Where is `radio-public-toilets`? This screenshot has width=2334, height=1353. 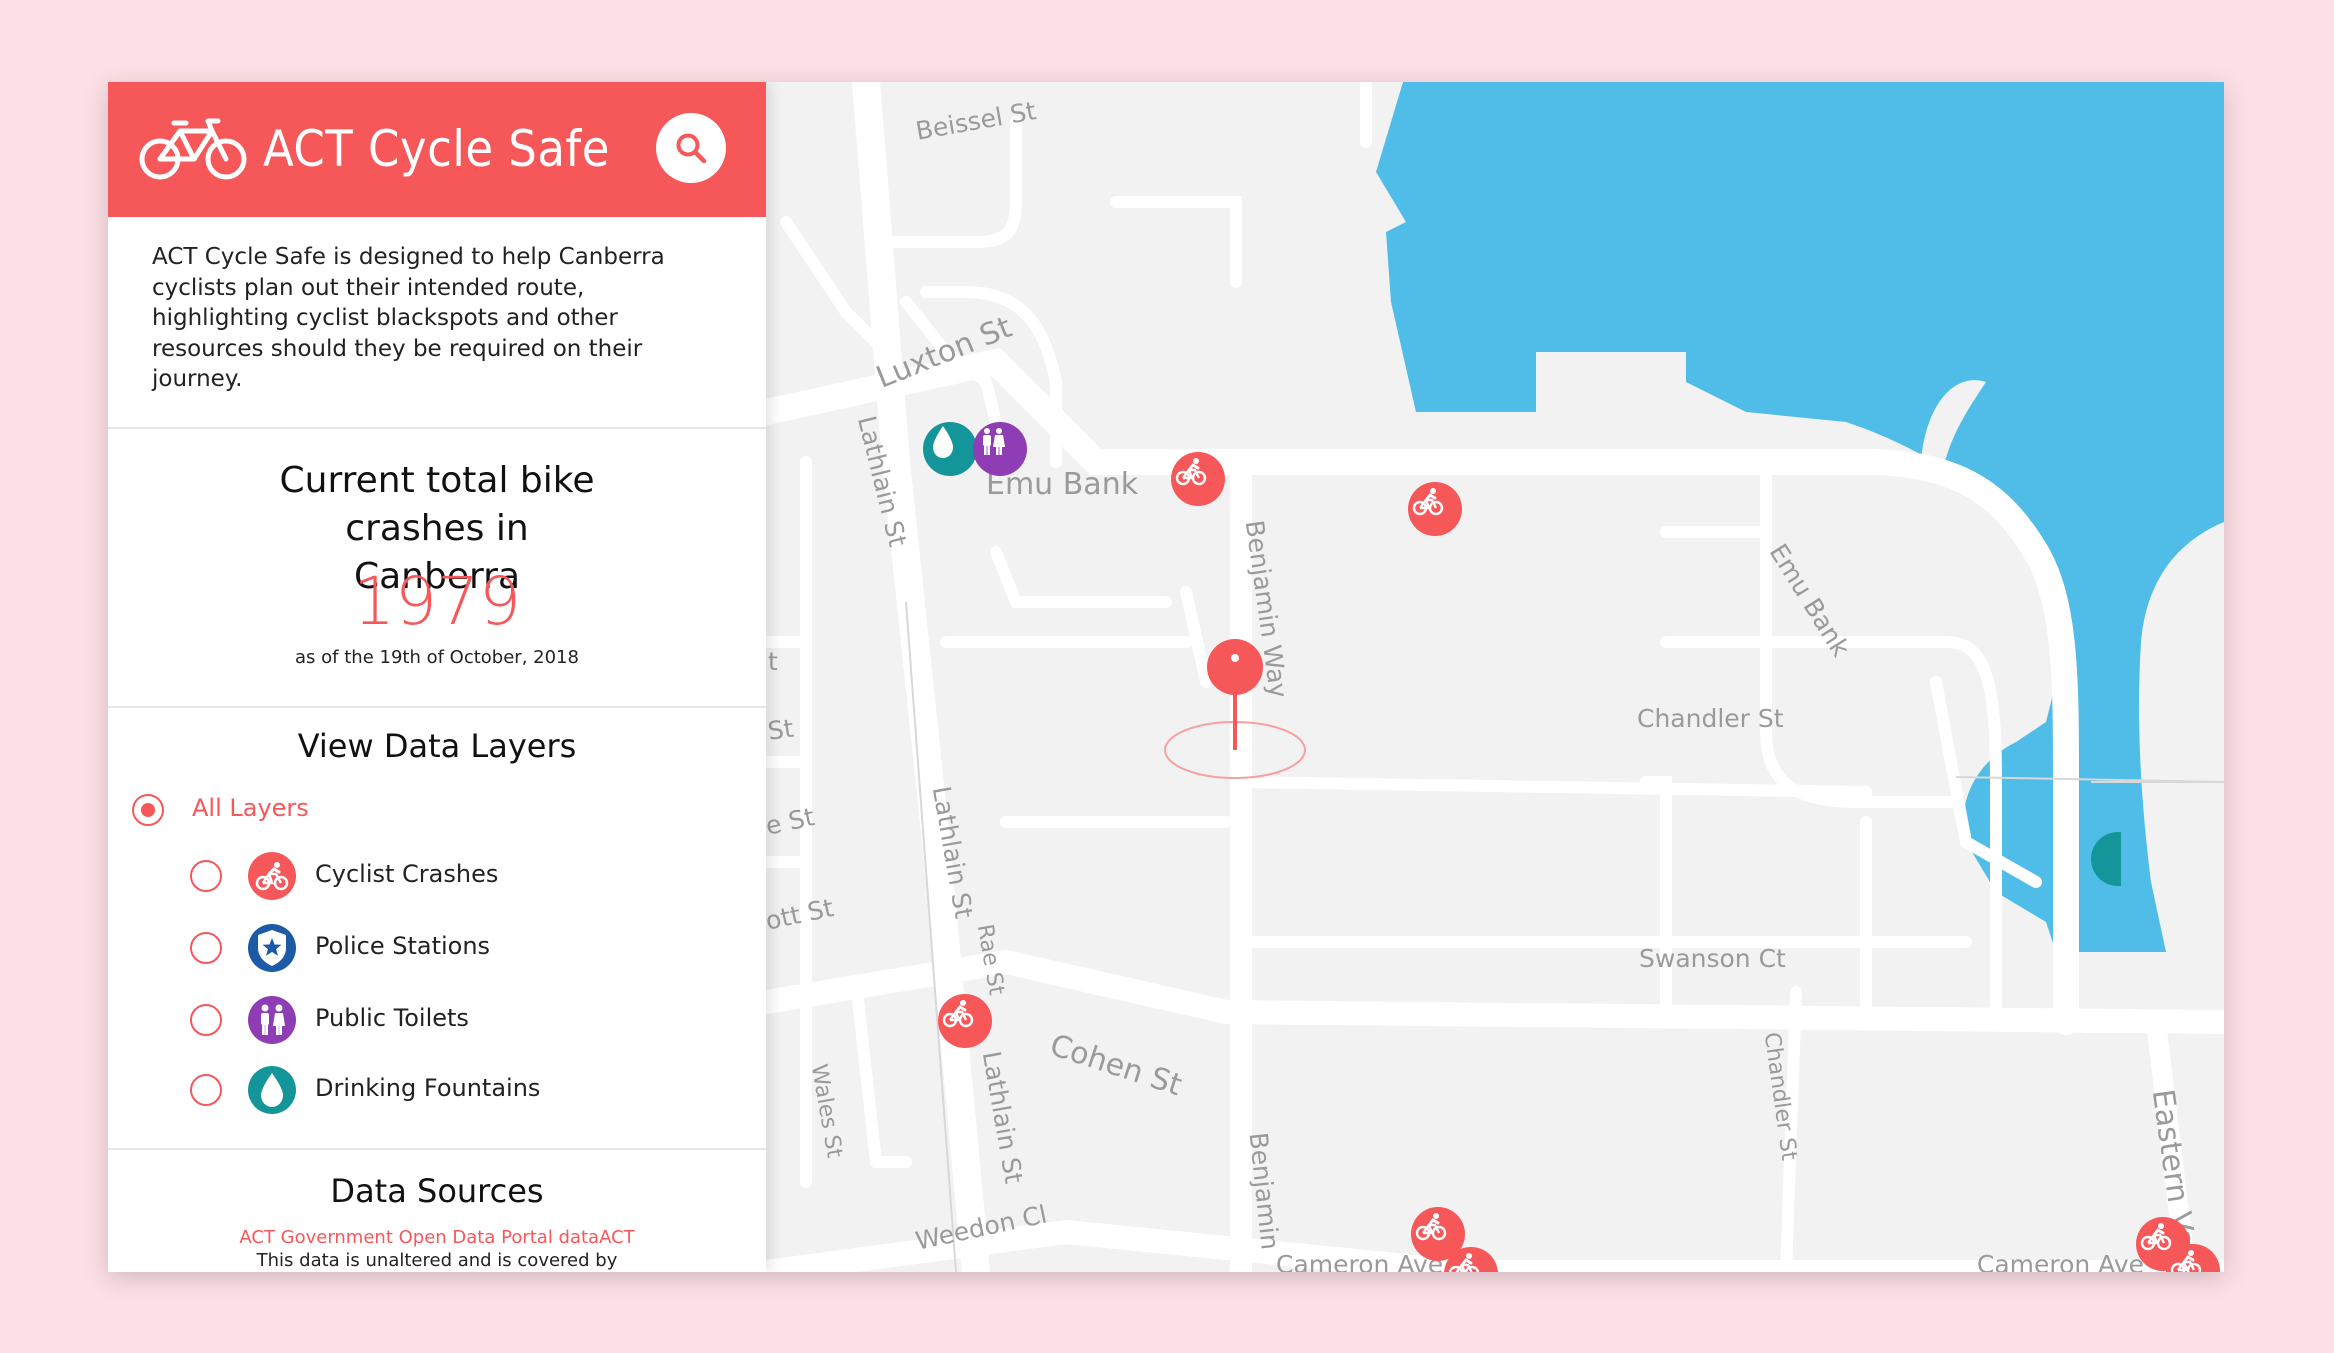 radio-public-toilets is located at coordinates (206, 1020).